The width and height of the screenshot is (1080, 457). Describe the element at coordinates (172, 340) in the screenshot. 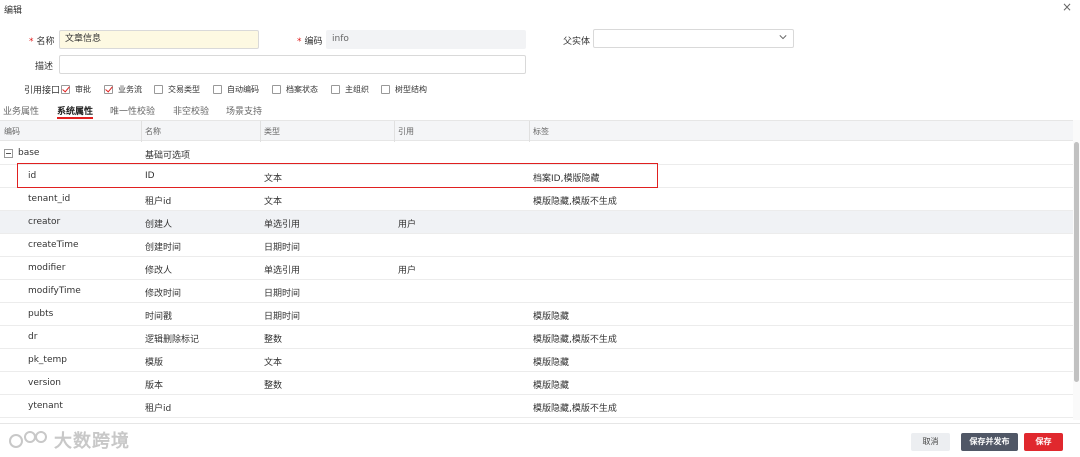

I see `cell-name: 逻辑删除标记` at that location.